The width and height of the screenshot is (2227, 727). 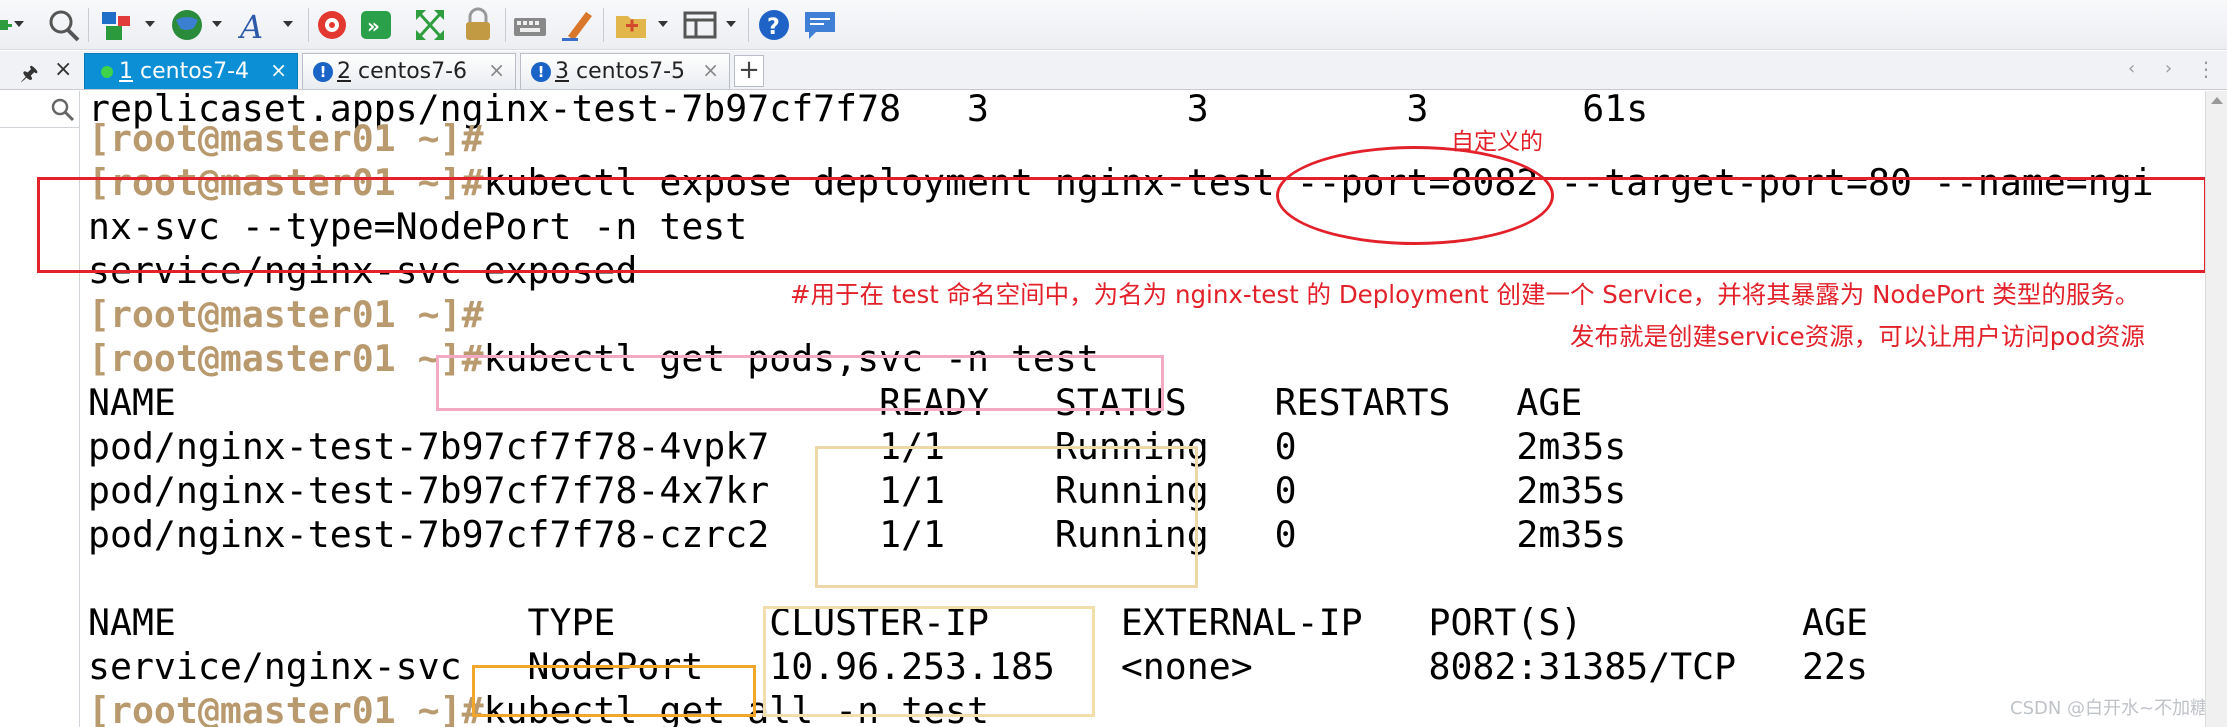 What do you see at coordinates (578, 25) in the screenshot?
I see `highlight-icon` at bounding box center [578, 25].